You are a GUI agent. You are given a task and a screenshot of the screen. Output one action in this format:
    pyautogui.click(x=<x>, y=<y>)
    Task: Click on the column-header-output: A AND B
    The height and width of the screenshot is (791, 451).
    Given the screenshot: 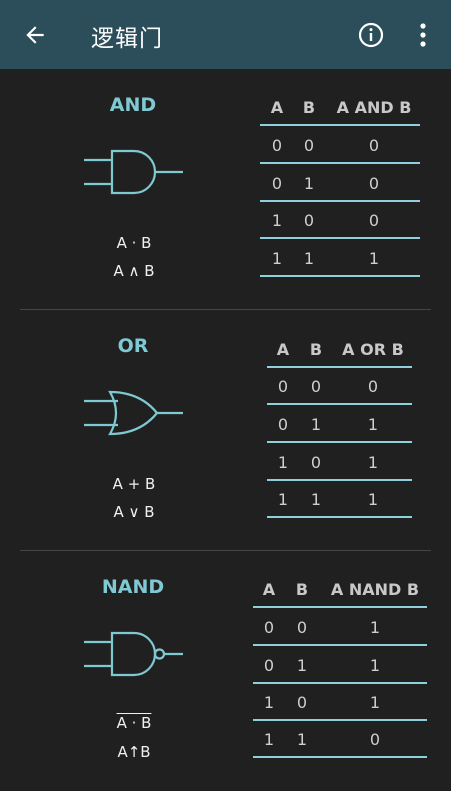 What is the action you would take?
    pyautogui.click(x=374, y=107)
    